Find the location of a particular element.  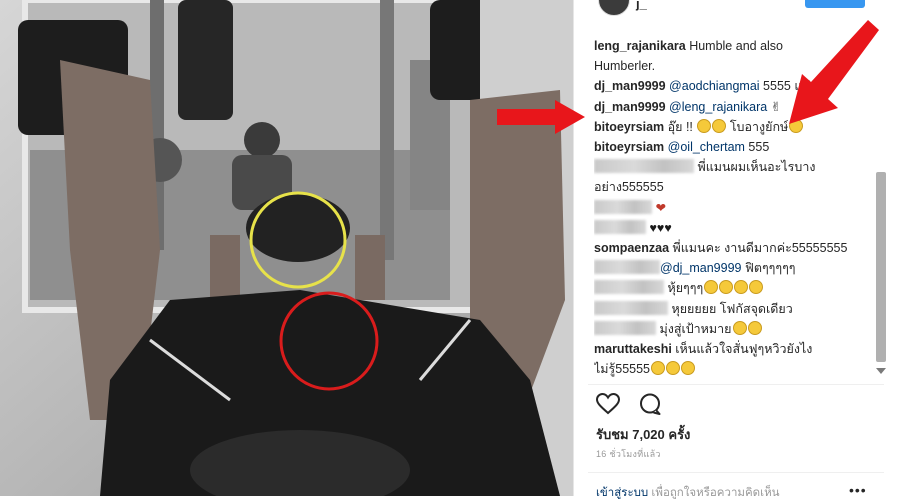

comment-text: ❤ is located at coordinates (659, 207).